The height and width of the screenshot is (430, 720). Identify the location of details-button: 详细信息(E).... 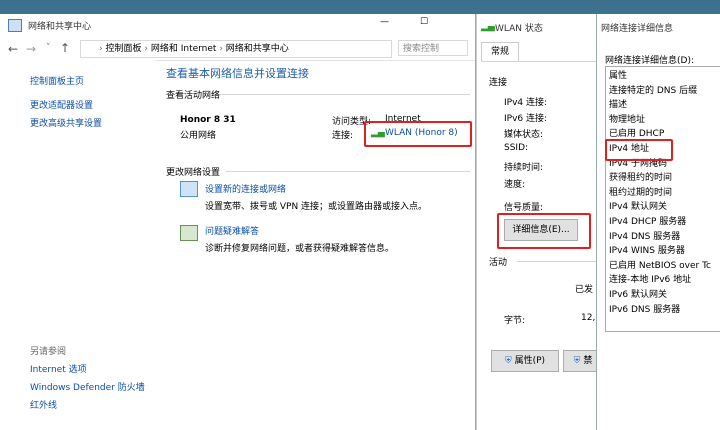
(541, 230).